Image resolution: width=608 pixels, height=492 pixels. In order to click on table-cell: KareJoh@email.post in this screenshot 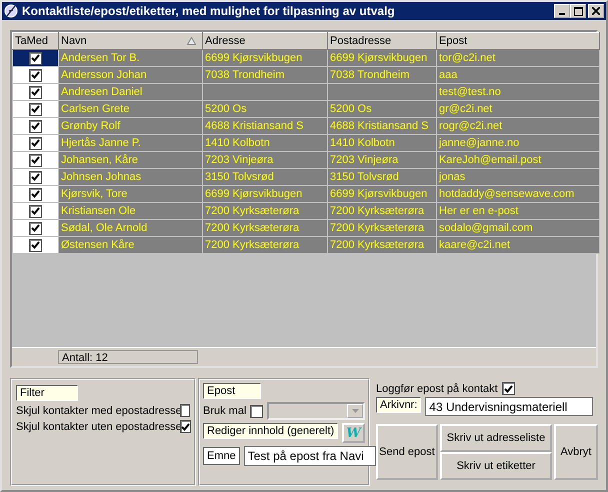, I will do `click(490, 160)`.